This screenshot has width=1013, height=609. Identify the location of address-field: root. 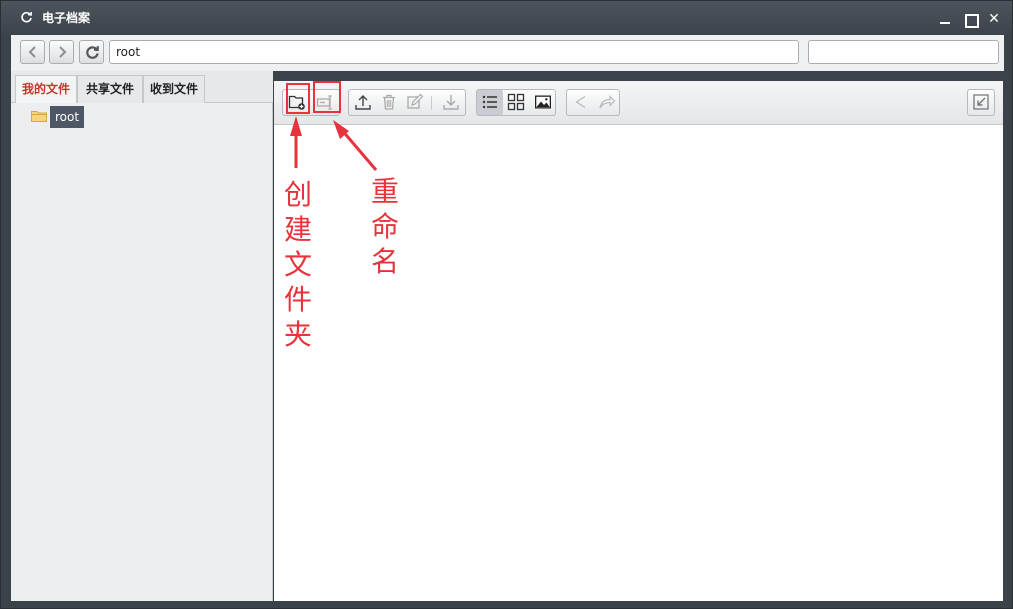
(454, 52).